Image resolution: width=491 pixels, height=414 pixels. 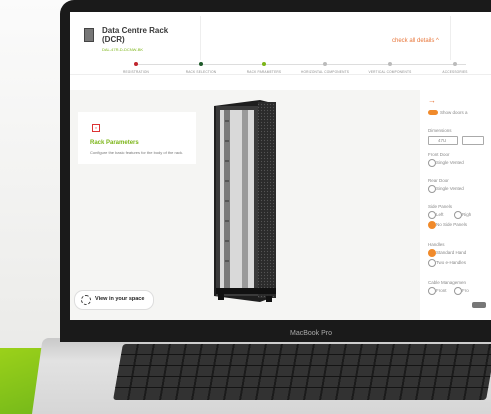 What do you see at coordinates (264, 72) in the screenshot?
I see `step-label: RACK PARAMETERS` at bounding box center [264, 72].